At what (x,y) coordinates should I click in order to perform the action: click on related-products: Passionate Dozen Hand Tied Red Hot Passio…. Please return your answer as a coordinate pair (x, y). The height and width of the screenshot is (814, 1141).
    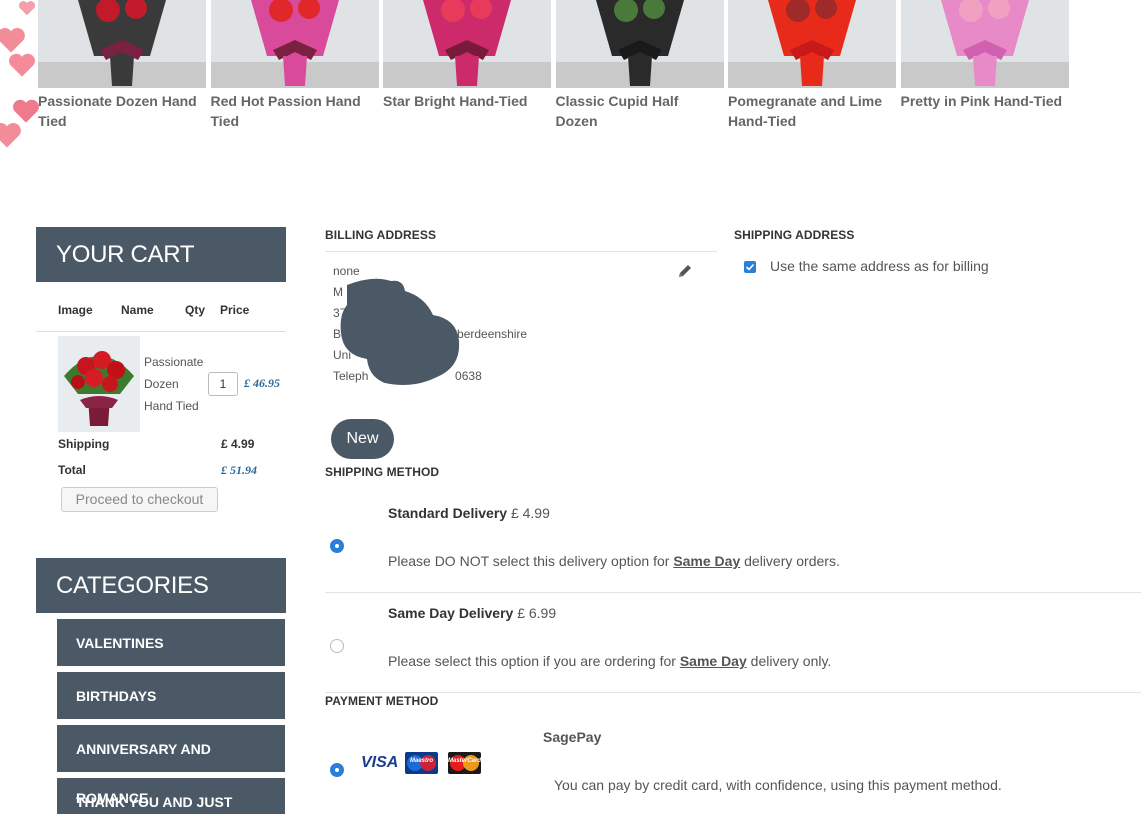
    Looking at the image, I should click on (555, 65).